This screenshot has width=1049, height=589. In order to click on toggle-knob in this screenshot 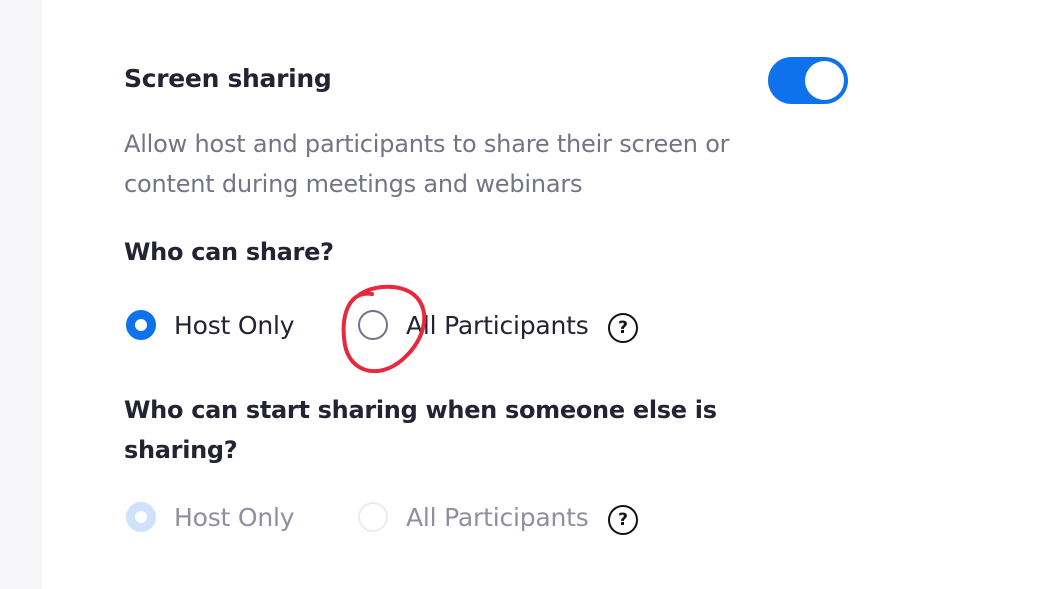, I will do `click(824, 80)`.